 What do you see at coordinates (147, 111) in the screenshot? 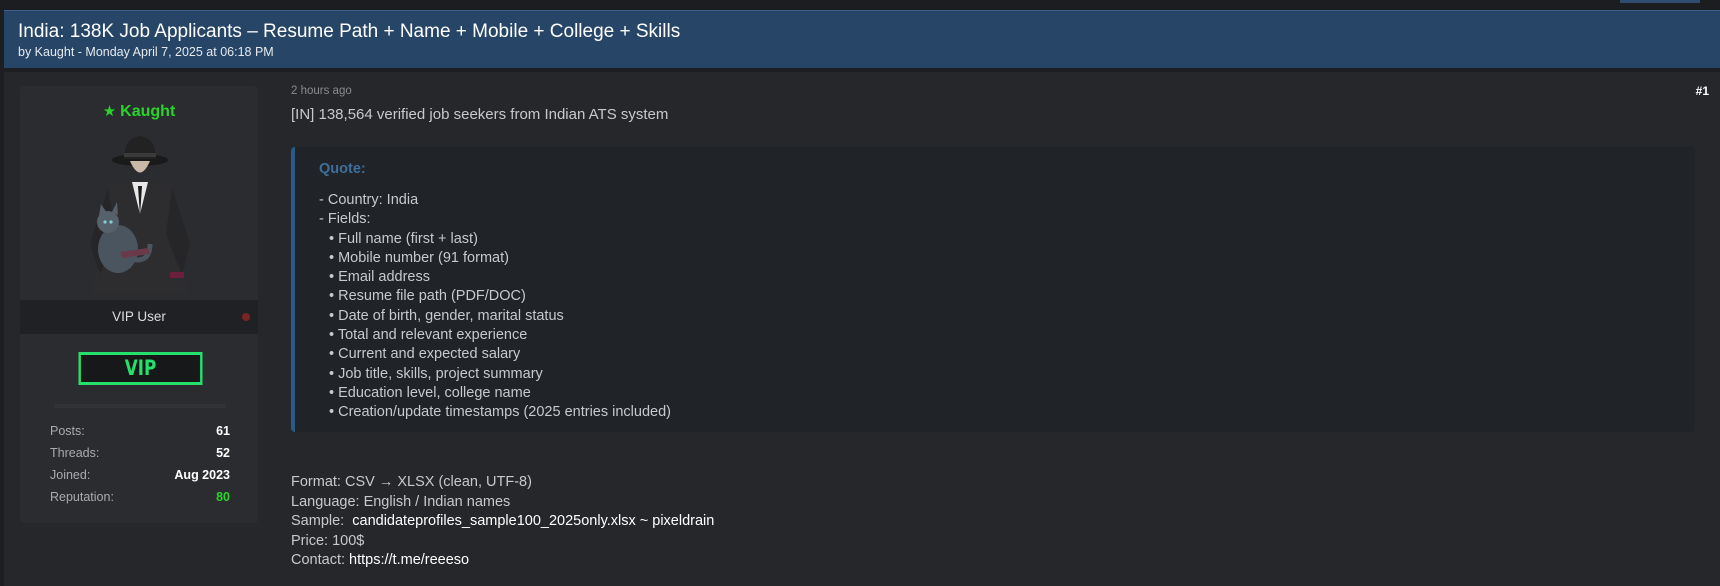
I see `username-text: Kaught` at bounding box center [147, 111].